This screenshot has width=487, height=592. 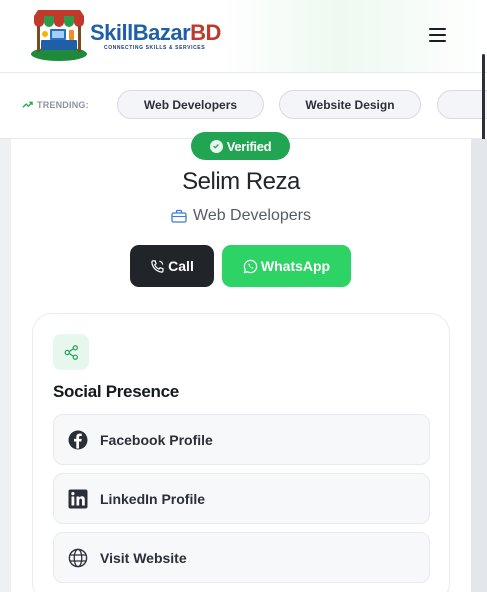 What do you see at coordinates (157, 266) in the screenshot?
I see `phone-icon` at bounding box center [157, 266].